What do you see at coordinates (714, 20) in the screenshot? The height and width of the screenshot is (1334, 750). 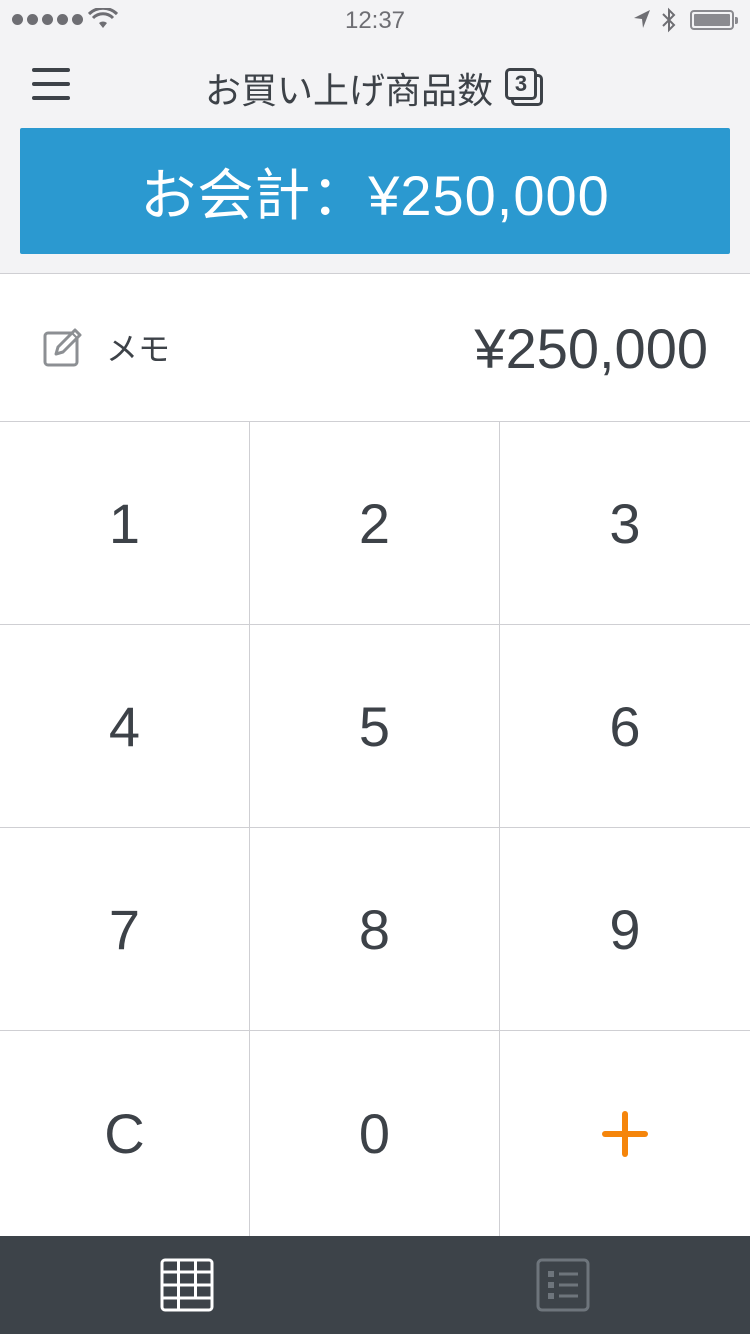 I see `battery-icon` at bounding box center [714, 20].